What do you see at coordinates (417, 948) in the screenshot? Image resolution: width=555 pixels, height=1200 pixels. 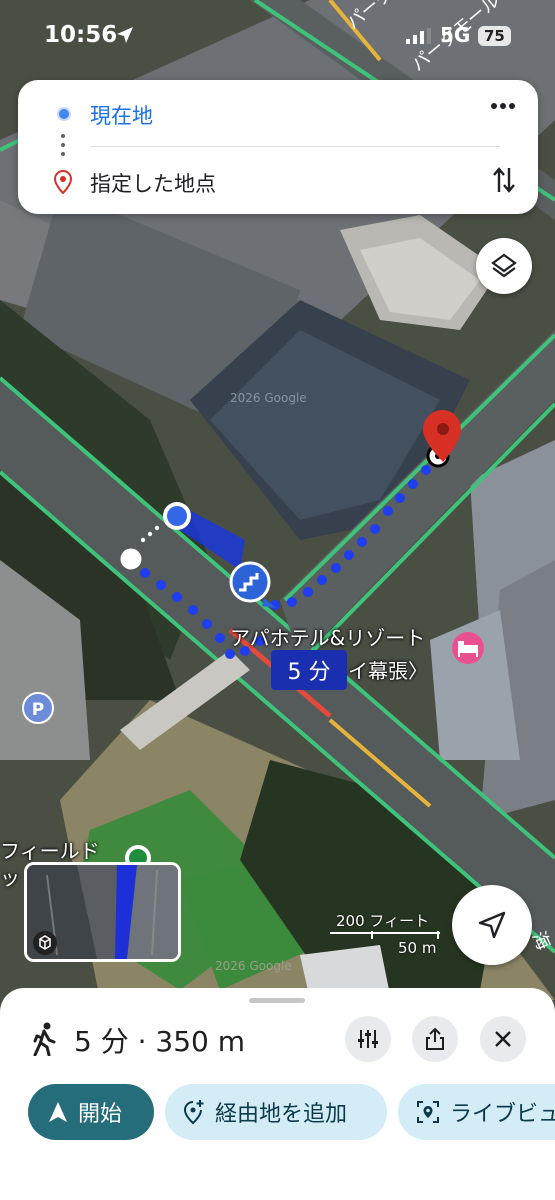 I see `scale-meters: 50 m` at bounding box center [417, 948].